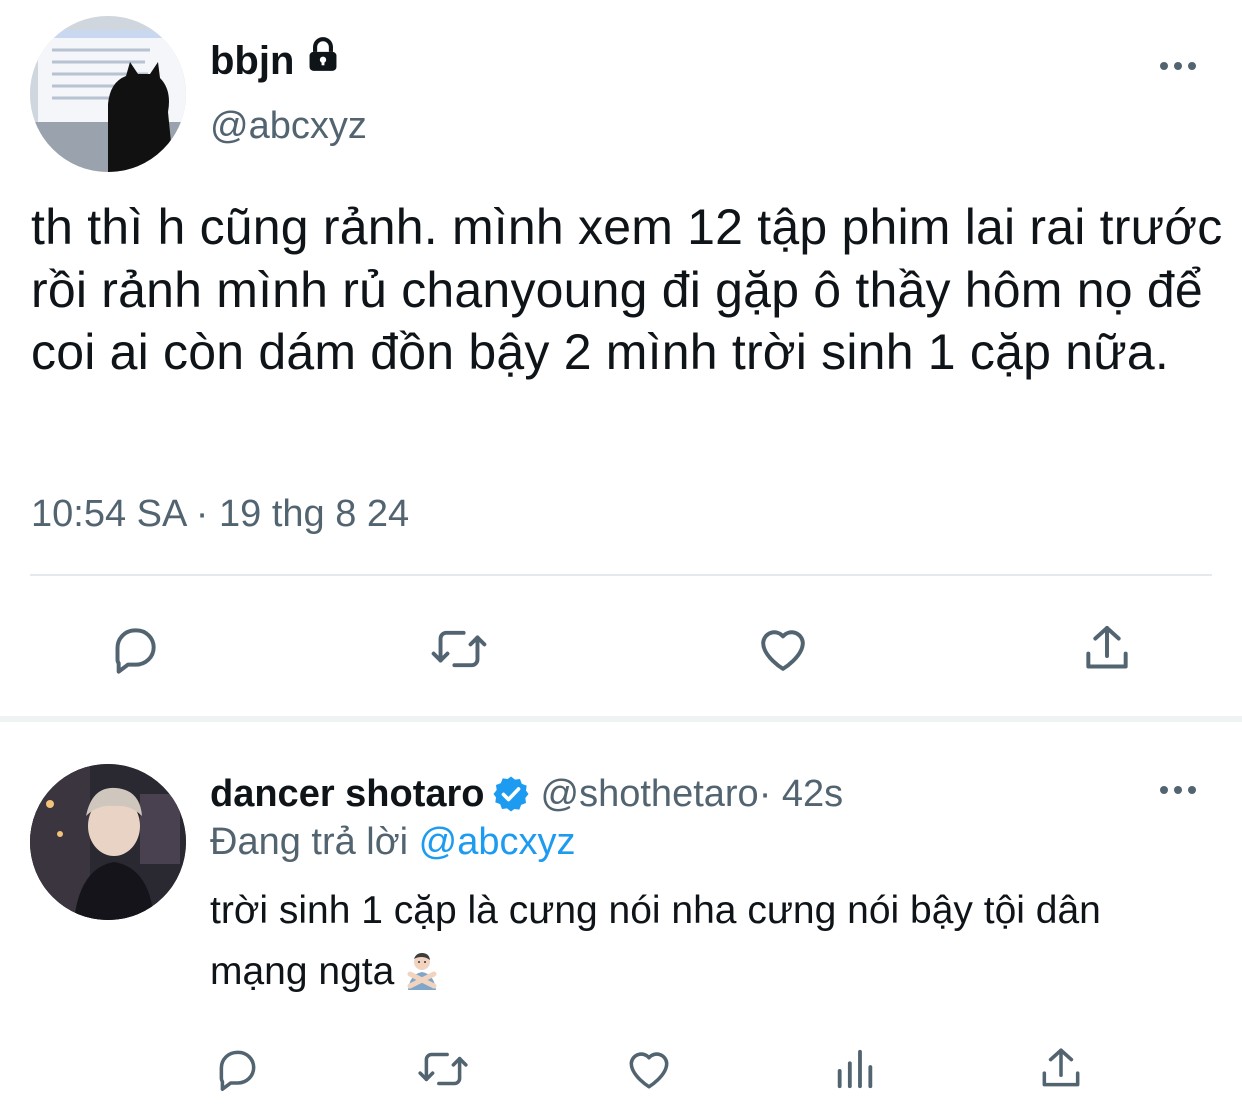  Describe the element at coordinates (621, 719) in the screenshot. I see `section-divider` at that location.